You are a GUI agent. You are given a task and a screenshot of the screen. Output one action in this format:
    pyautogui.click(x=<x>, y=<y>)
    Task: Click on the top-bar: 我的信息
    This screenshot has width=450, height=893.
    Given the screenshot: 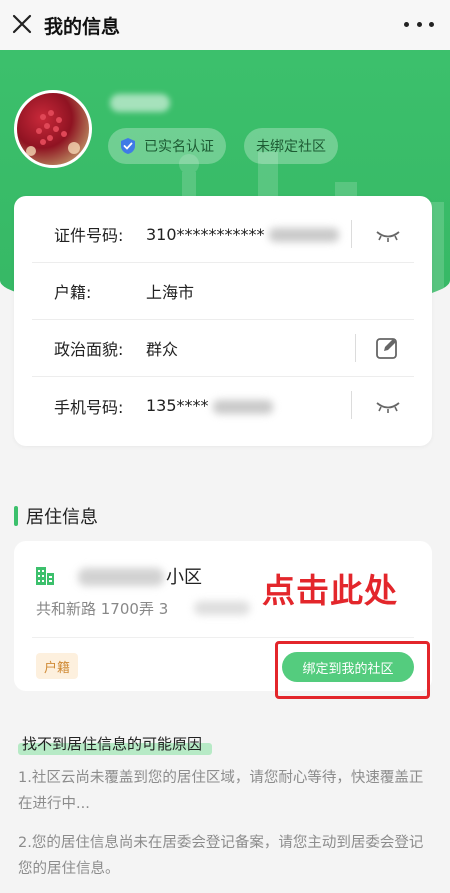 What is the action you would take?
    pyautogui.click(x=225, y=25)
    